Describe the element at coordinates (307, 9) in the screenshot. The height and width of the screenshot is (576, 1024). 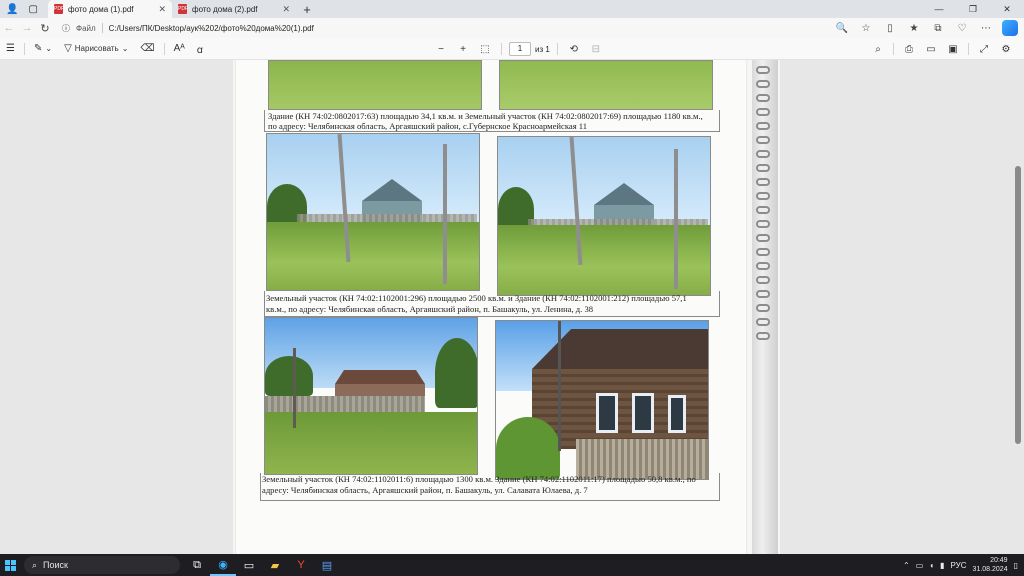
I see `new-tab-button: +` at that location.